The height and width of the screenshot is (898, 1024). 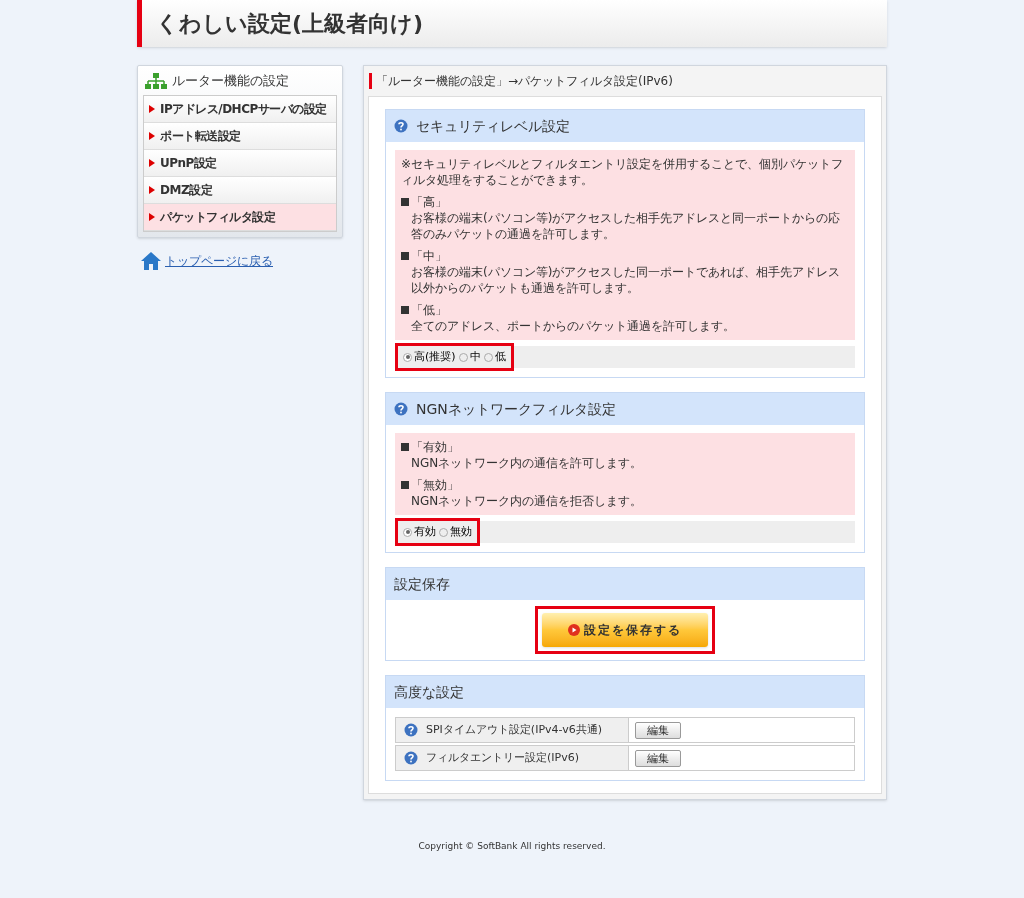 I want to click on entry-text: NGNネットワーク内の通信を許可します。, so click(x=527, y=463).